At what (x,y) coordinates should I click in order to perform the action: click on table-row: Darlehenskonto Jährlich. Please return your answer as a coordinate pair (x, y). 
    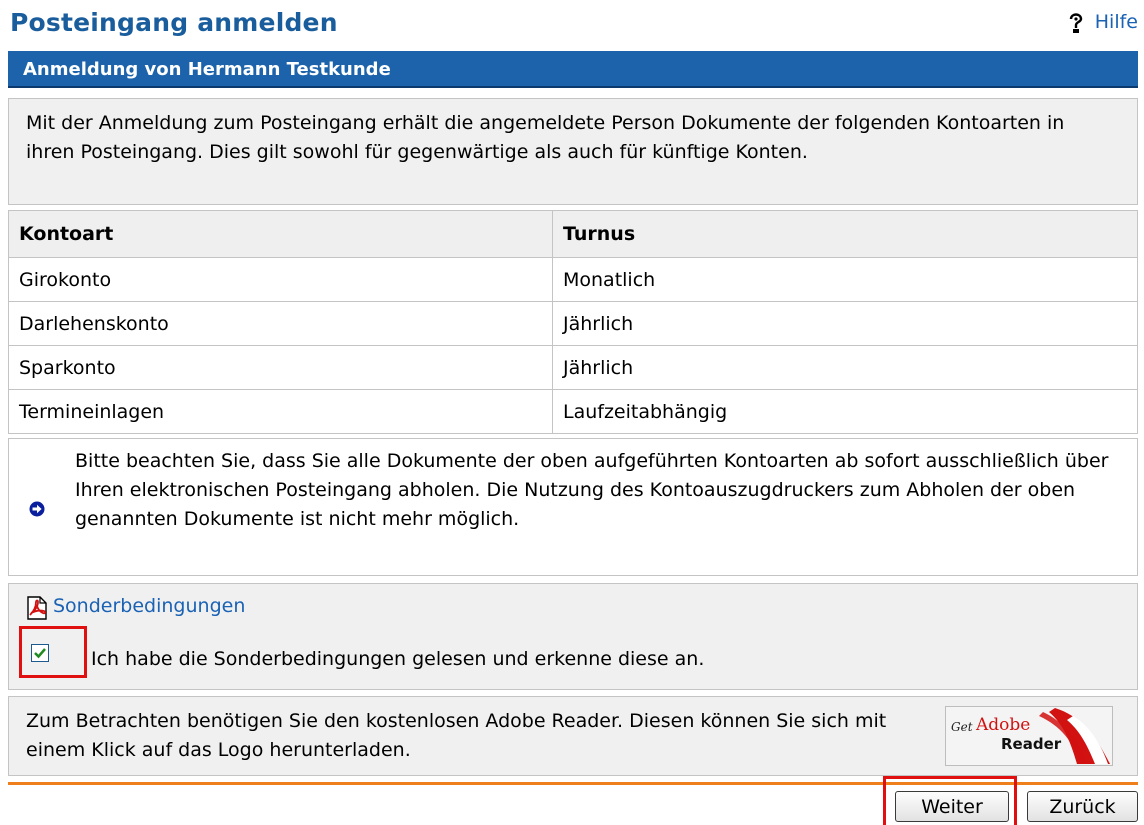
    Looking at the image, I should click on (573, 323).